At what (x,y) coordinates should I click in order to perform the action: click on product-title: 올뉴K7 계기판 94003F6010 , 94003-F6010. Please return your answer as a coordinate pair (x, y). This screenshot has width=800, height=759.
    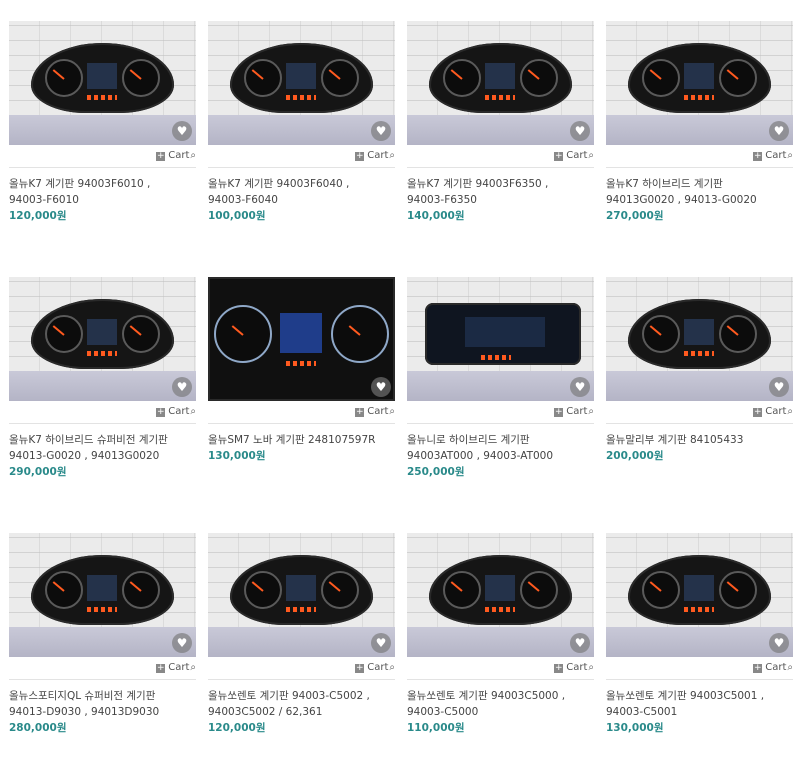
    Looking at the image, I should click on (102, 192).